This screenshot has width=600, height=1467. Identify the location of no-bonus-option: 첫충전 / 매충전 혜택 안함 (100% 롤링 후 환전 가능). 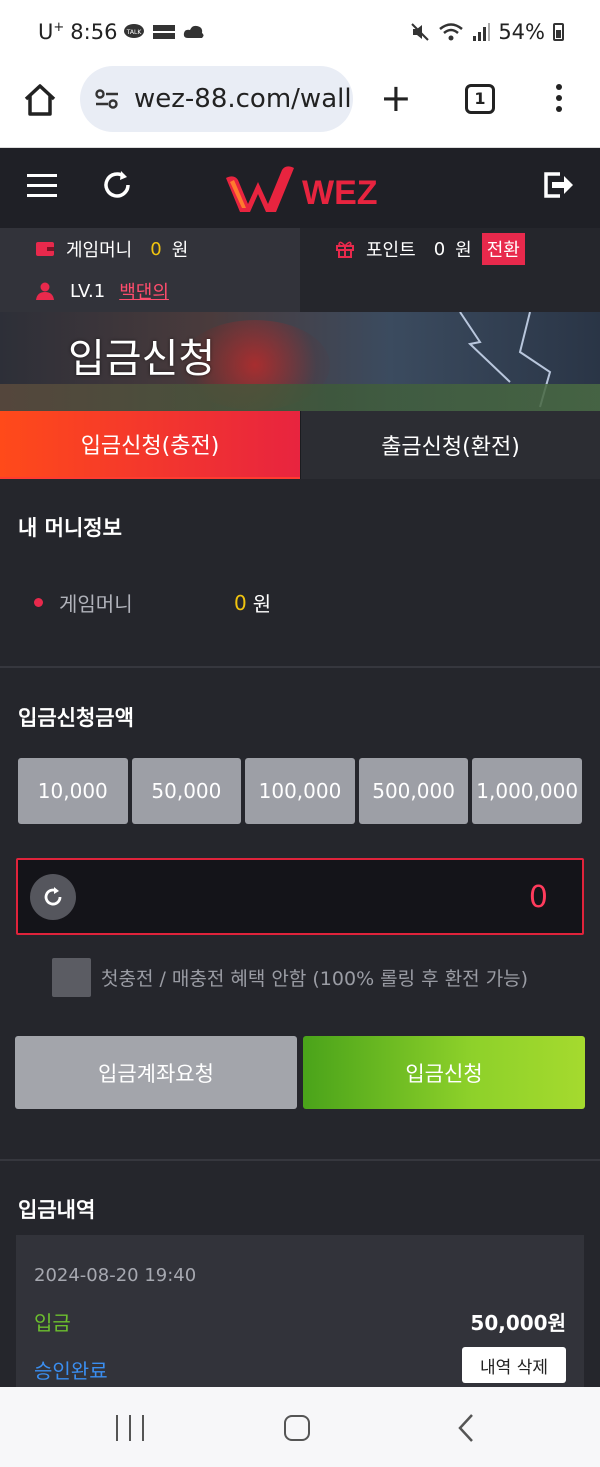
(290, 977).